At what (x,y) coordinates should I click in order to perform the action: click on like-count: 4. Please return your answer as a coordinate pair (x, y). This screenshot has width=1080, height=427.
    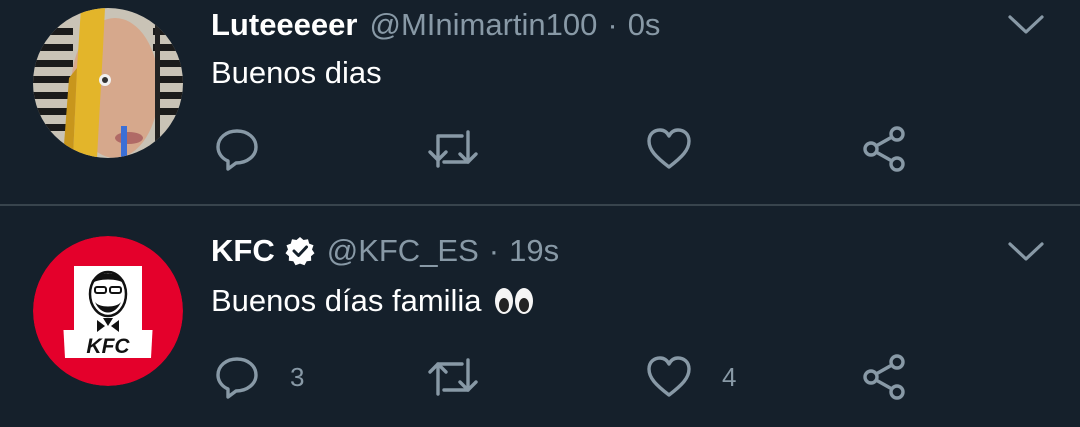
    Looking at the image, I should click on (729, 376).